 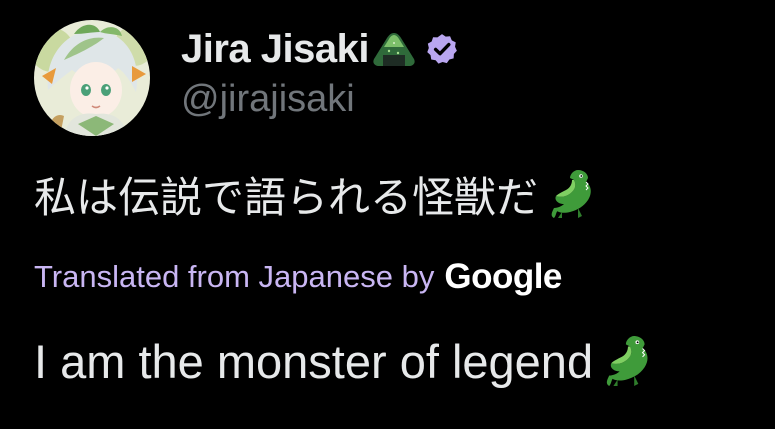 What do you see at coordinates (503, 276) in the screenshot?
I see `google-logo: Google` at bounding box center [503, 276].